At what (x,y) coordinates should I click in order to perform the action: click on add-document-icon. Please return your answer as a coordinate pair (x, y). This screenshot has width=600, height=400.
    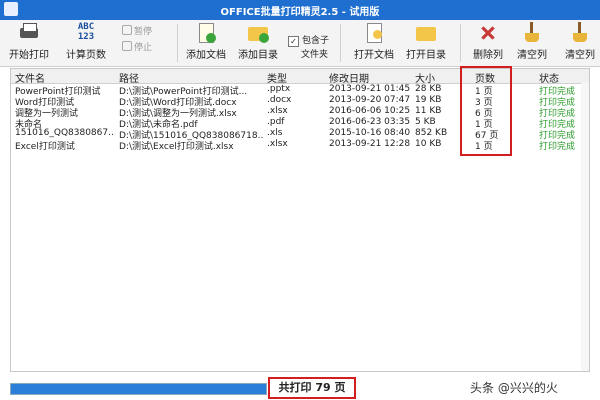
    Looking at the image, I should click on (206, 33).